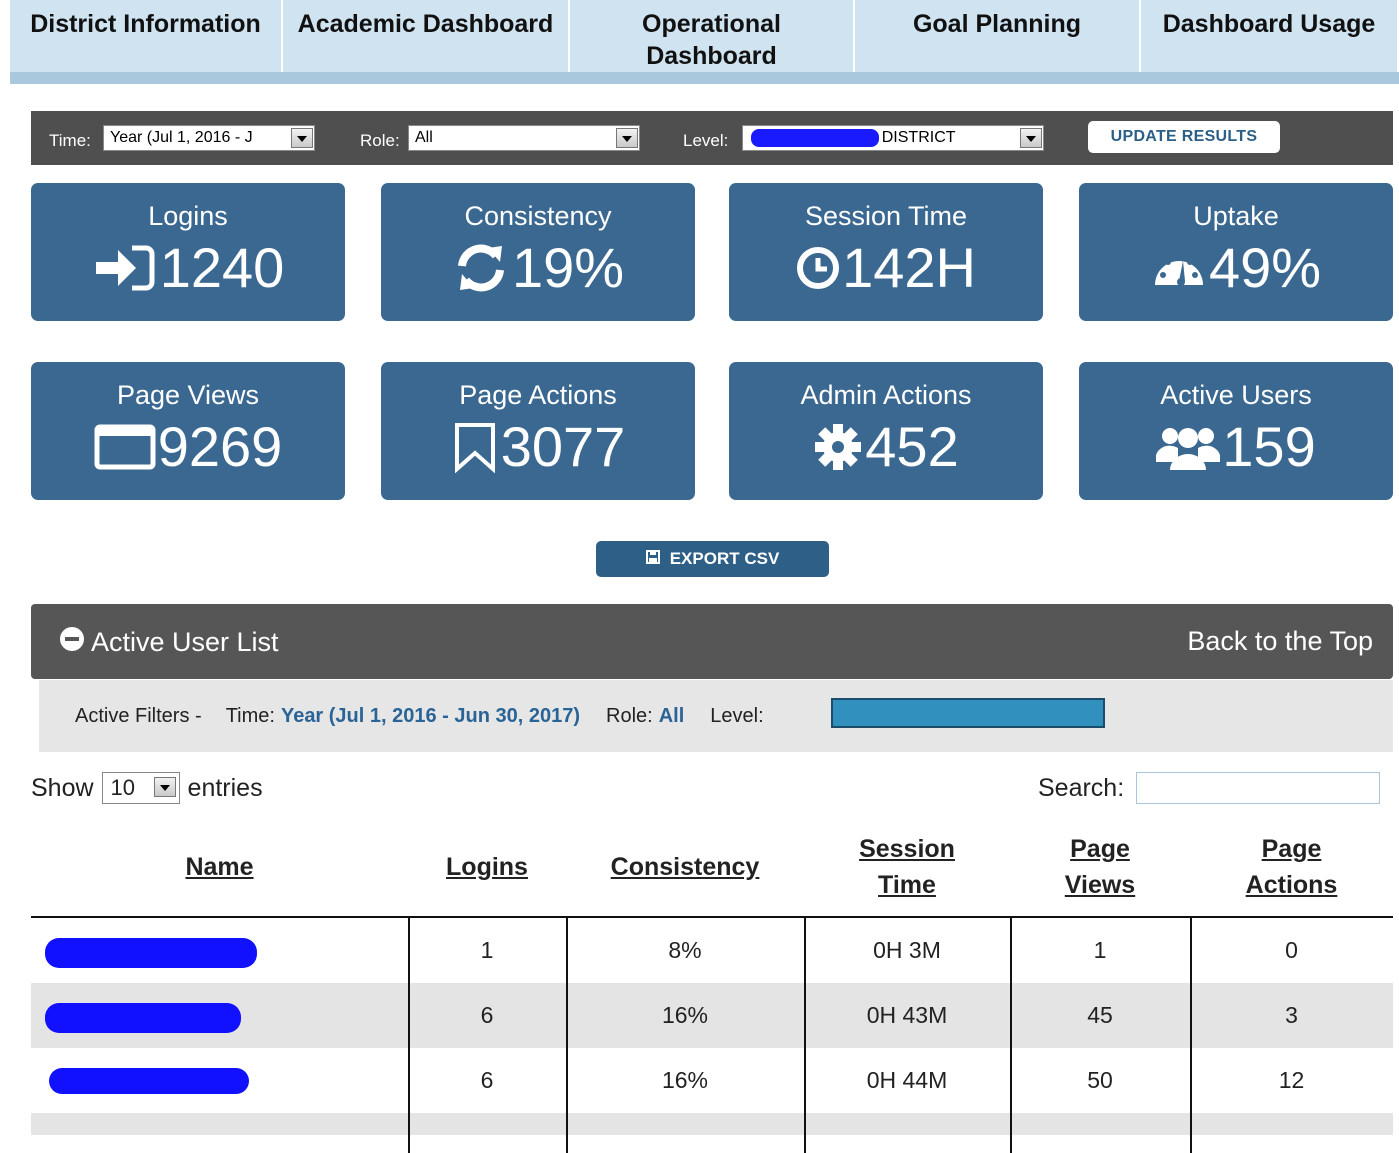 Image resolution: width=1399 pixels, height=1153 pixels. I want to click on metric-title: Admin Actions, so click(886, 395).